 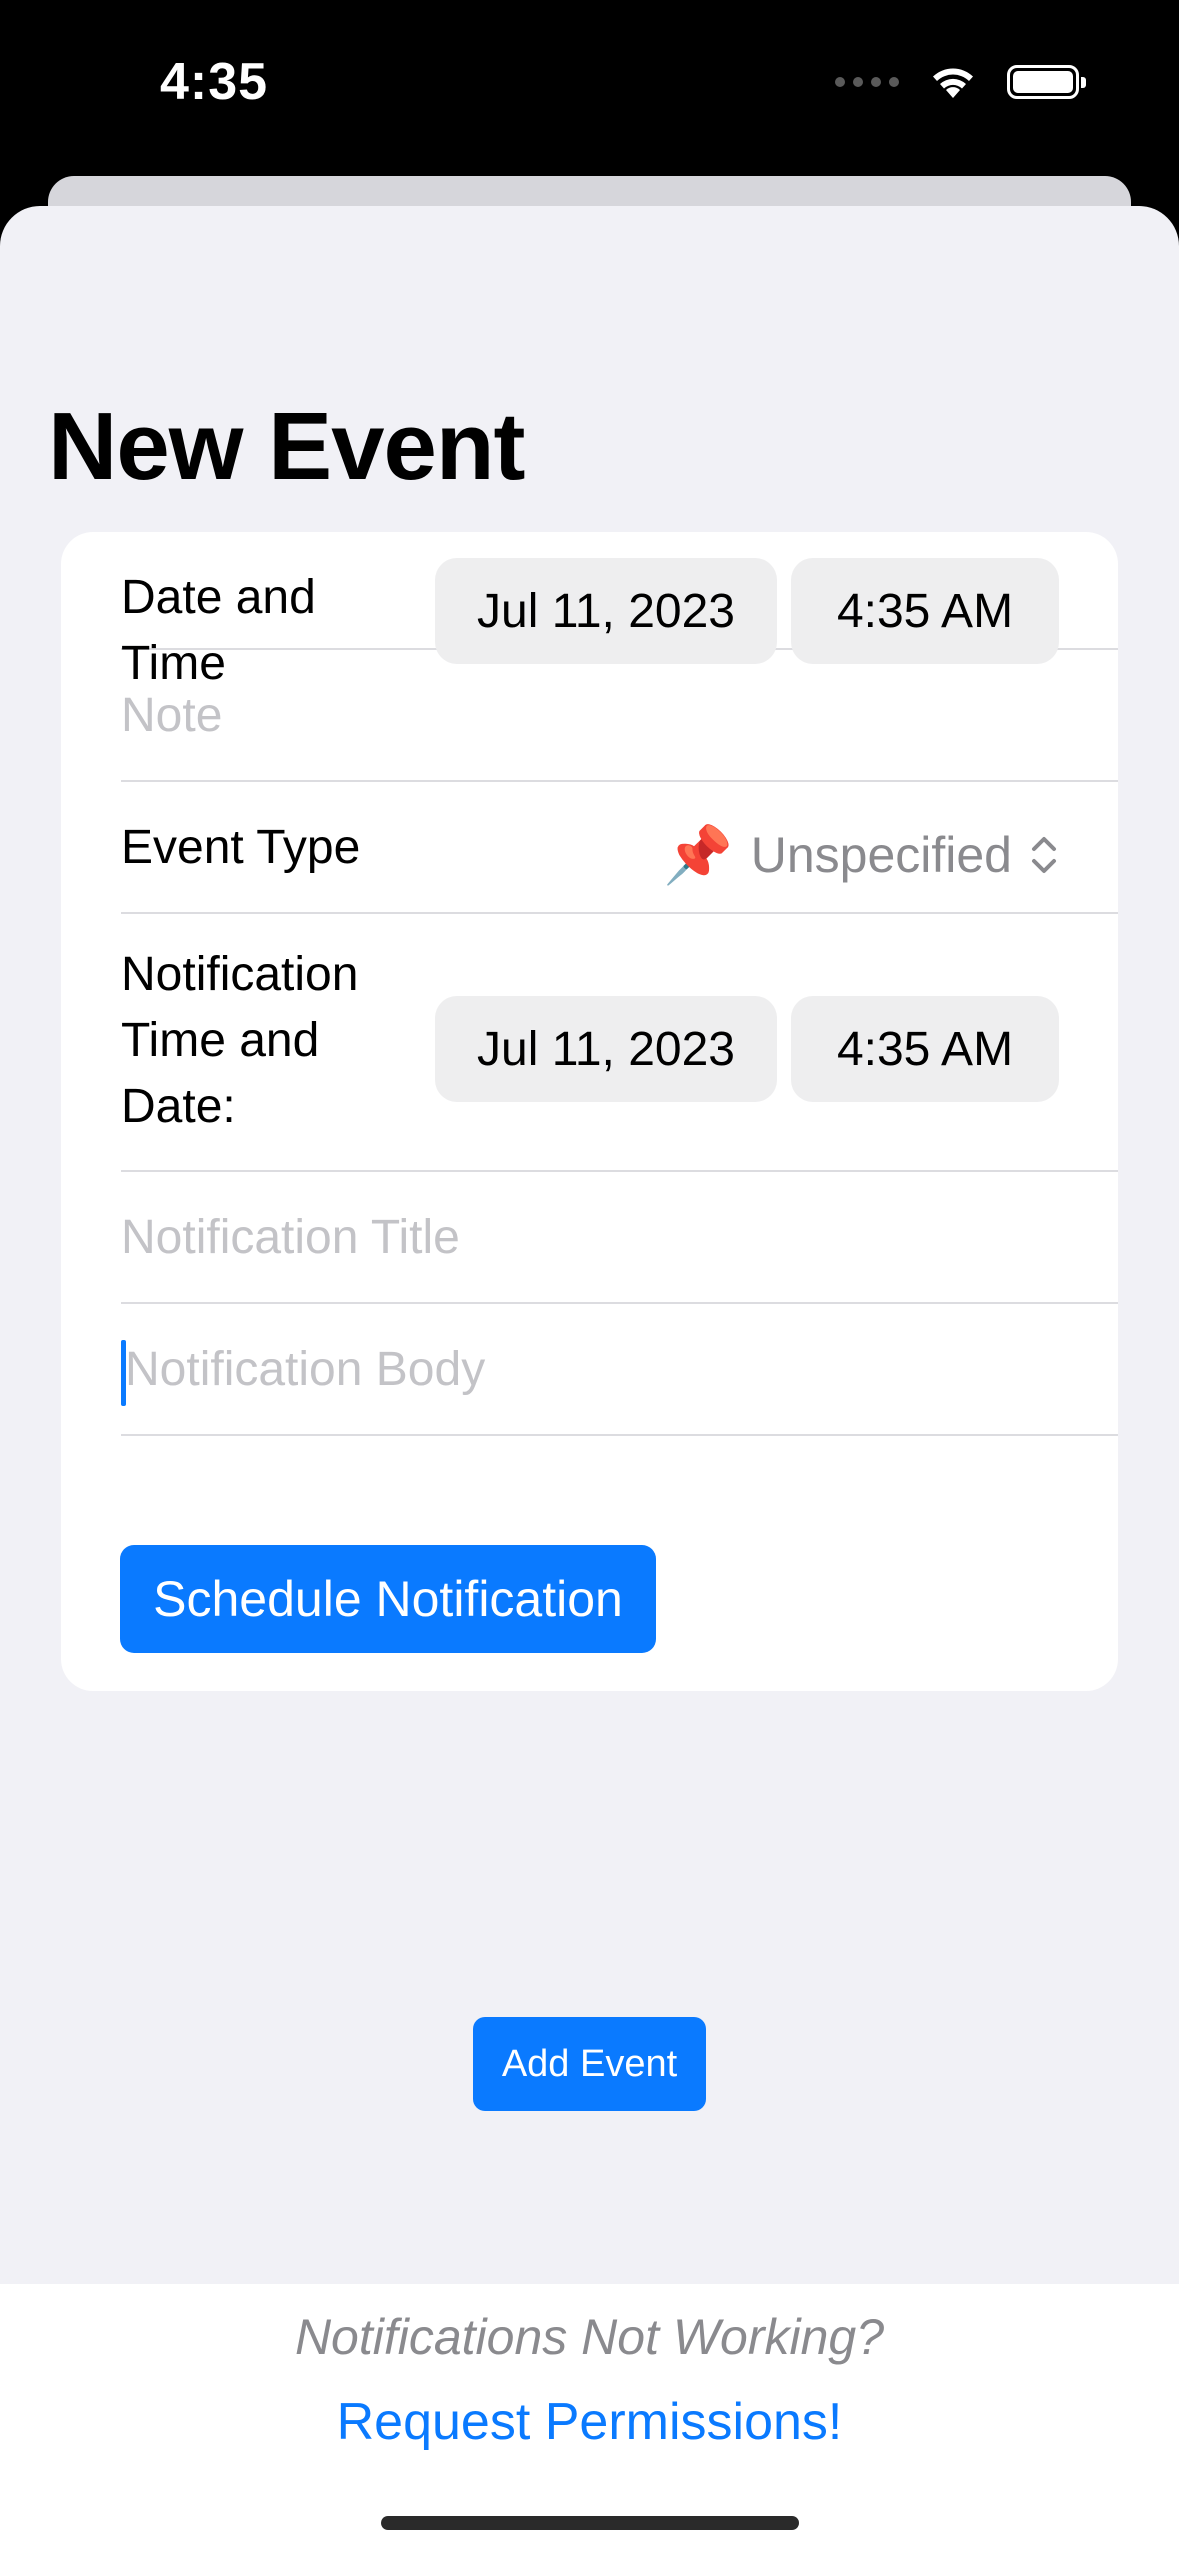 I want to click on status-bar: 4:35, so click(x=589, y=90).